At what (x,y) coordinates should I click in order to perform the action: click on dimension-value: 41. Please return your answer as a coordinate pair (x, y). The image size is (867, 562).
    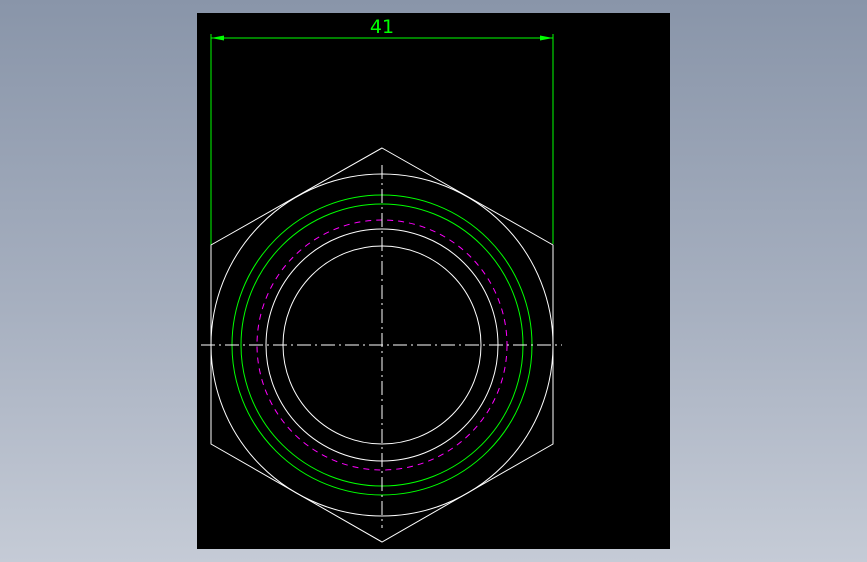
    Looking at the image, I should click on (382, 27).